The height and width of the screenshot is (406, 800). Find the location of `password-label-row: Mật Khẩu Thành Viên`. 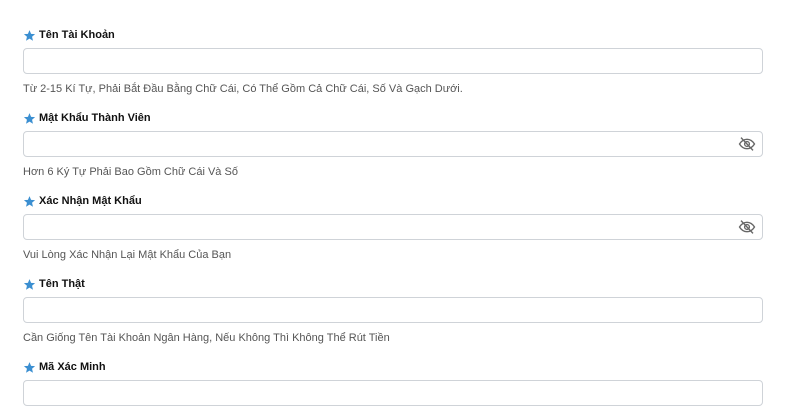

password-label-row: Mật Khẩu Thành Viên is located at coordinates (393, 118).